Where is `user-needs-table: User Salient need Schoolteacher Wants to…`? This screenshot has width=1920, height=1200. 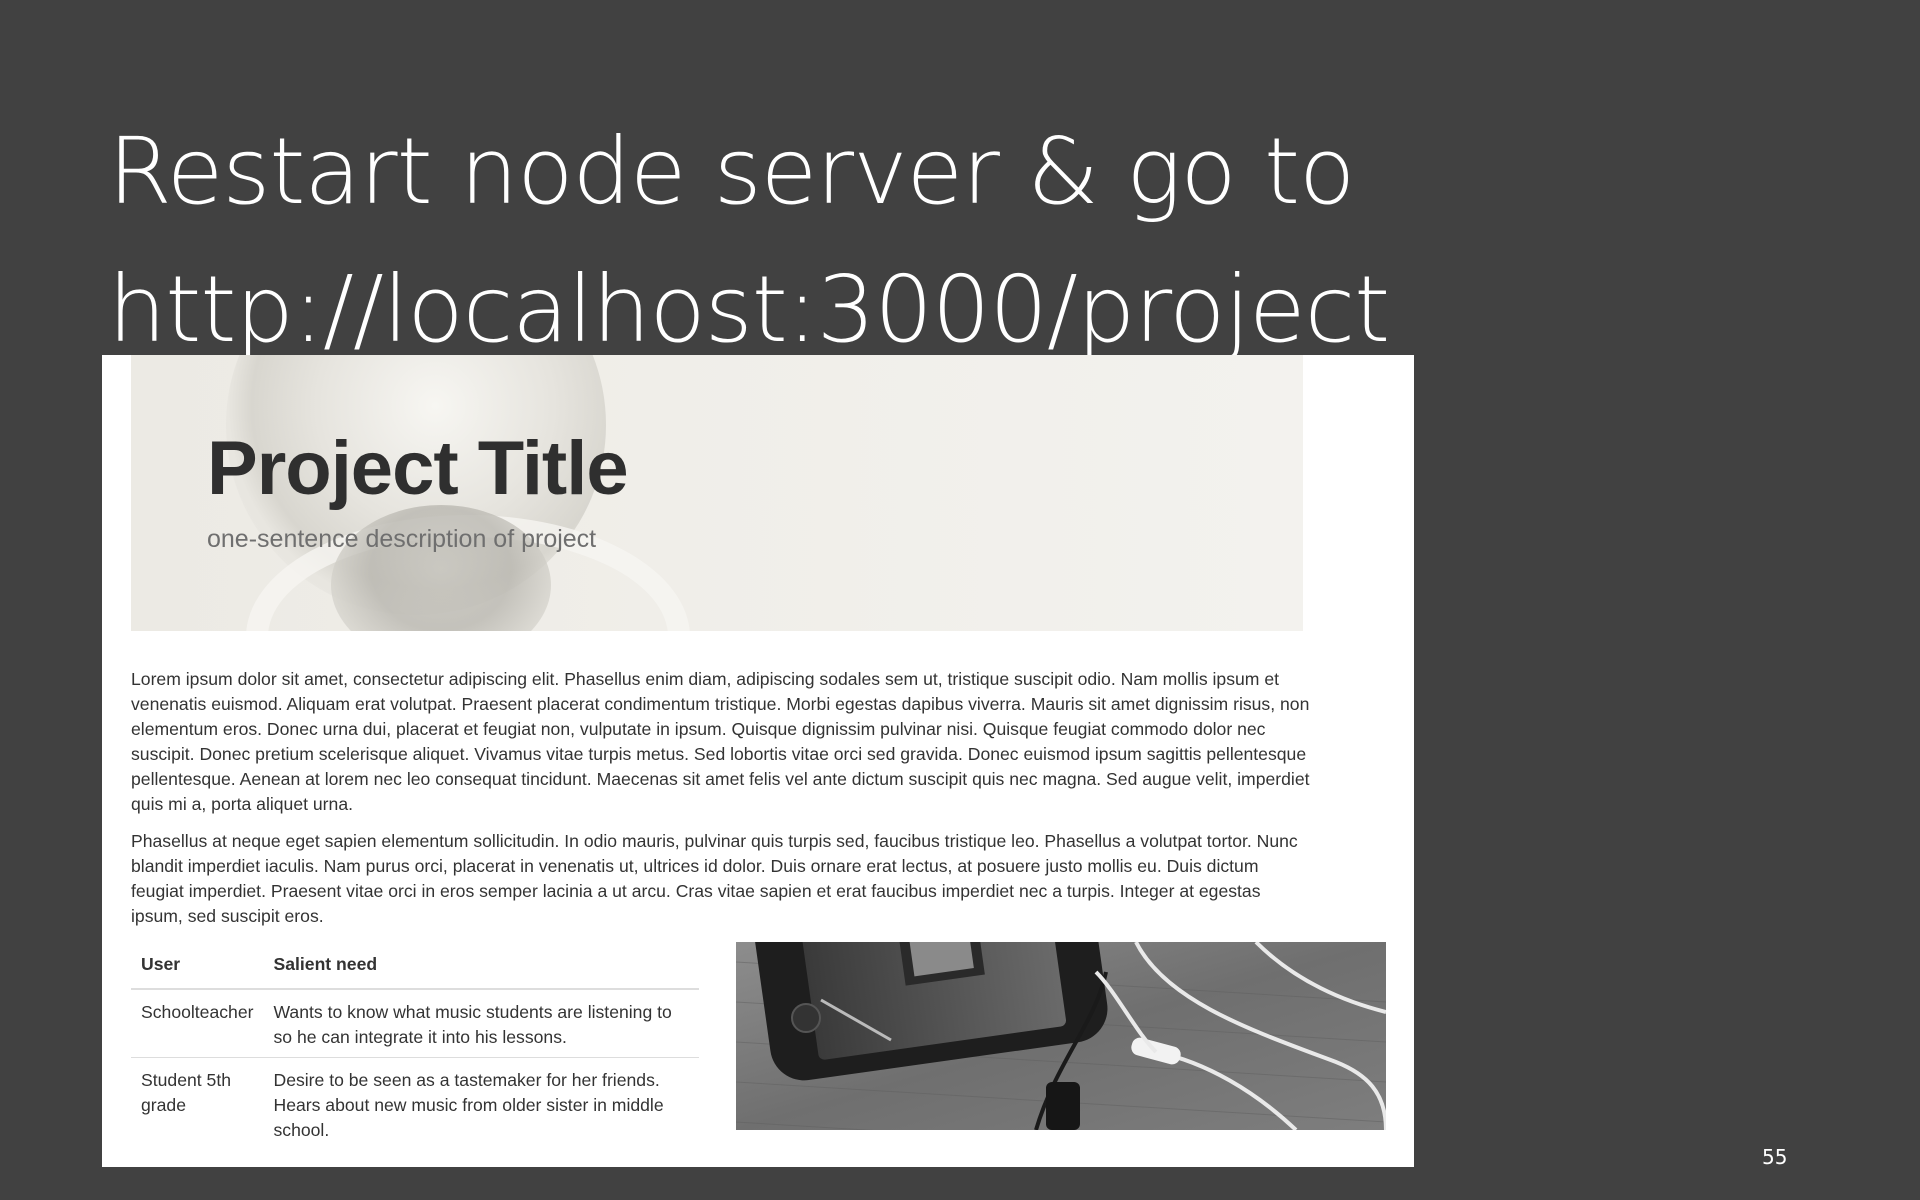 user-needs-table: User Salient need Schoolteacher Wants to… is located at coordinates (415, 1046).